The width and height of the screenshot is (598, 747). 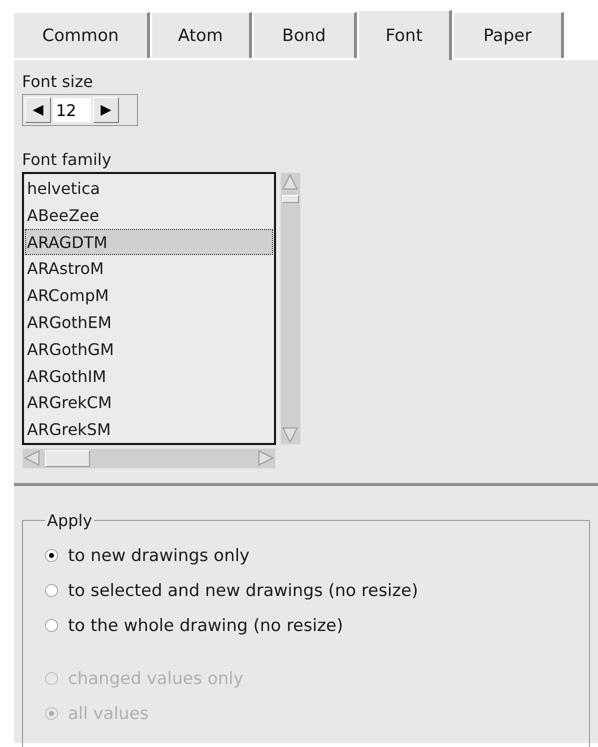 What do you see at coordinates (108, 714) in the screenshot?
I see `option-label: all values` at bounding box center [108, 714].